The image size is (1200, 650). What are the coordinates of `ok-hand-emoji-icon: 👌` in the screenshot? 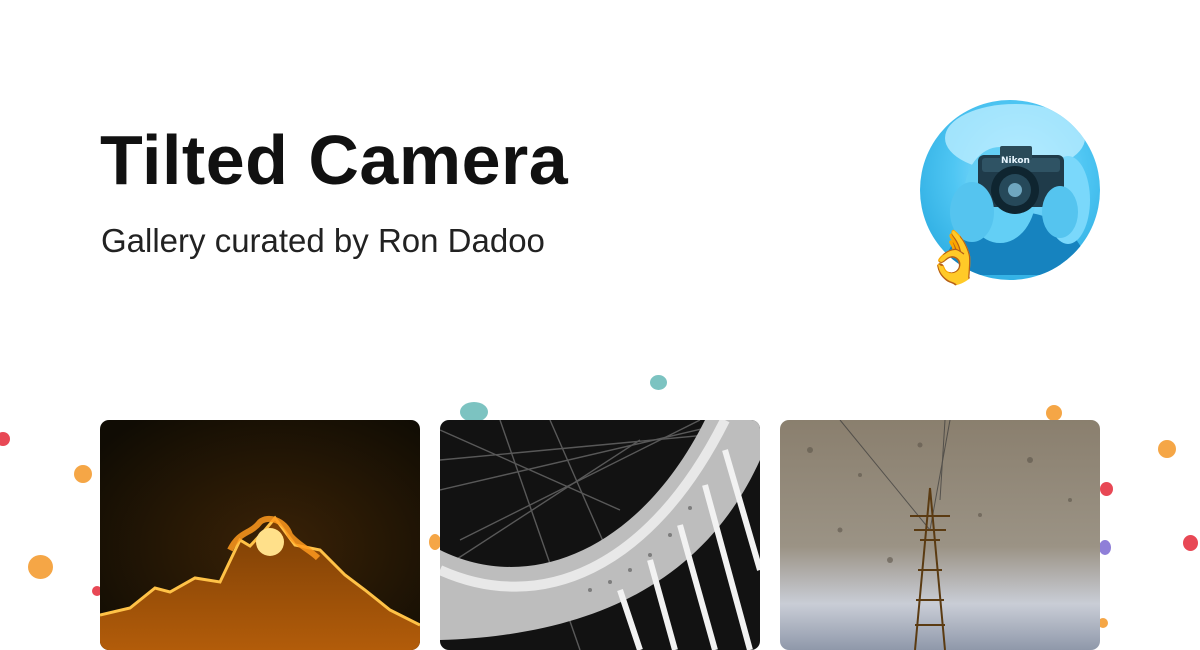 It's located at (954, 258).